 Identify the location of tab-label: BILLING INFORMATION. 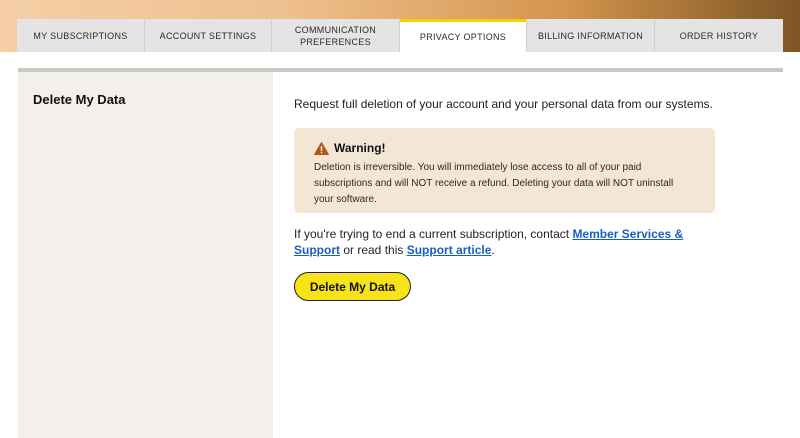
(590, 35).